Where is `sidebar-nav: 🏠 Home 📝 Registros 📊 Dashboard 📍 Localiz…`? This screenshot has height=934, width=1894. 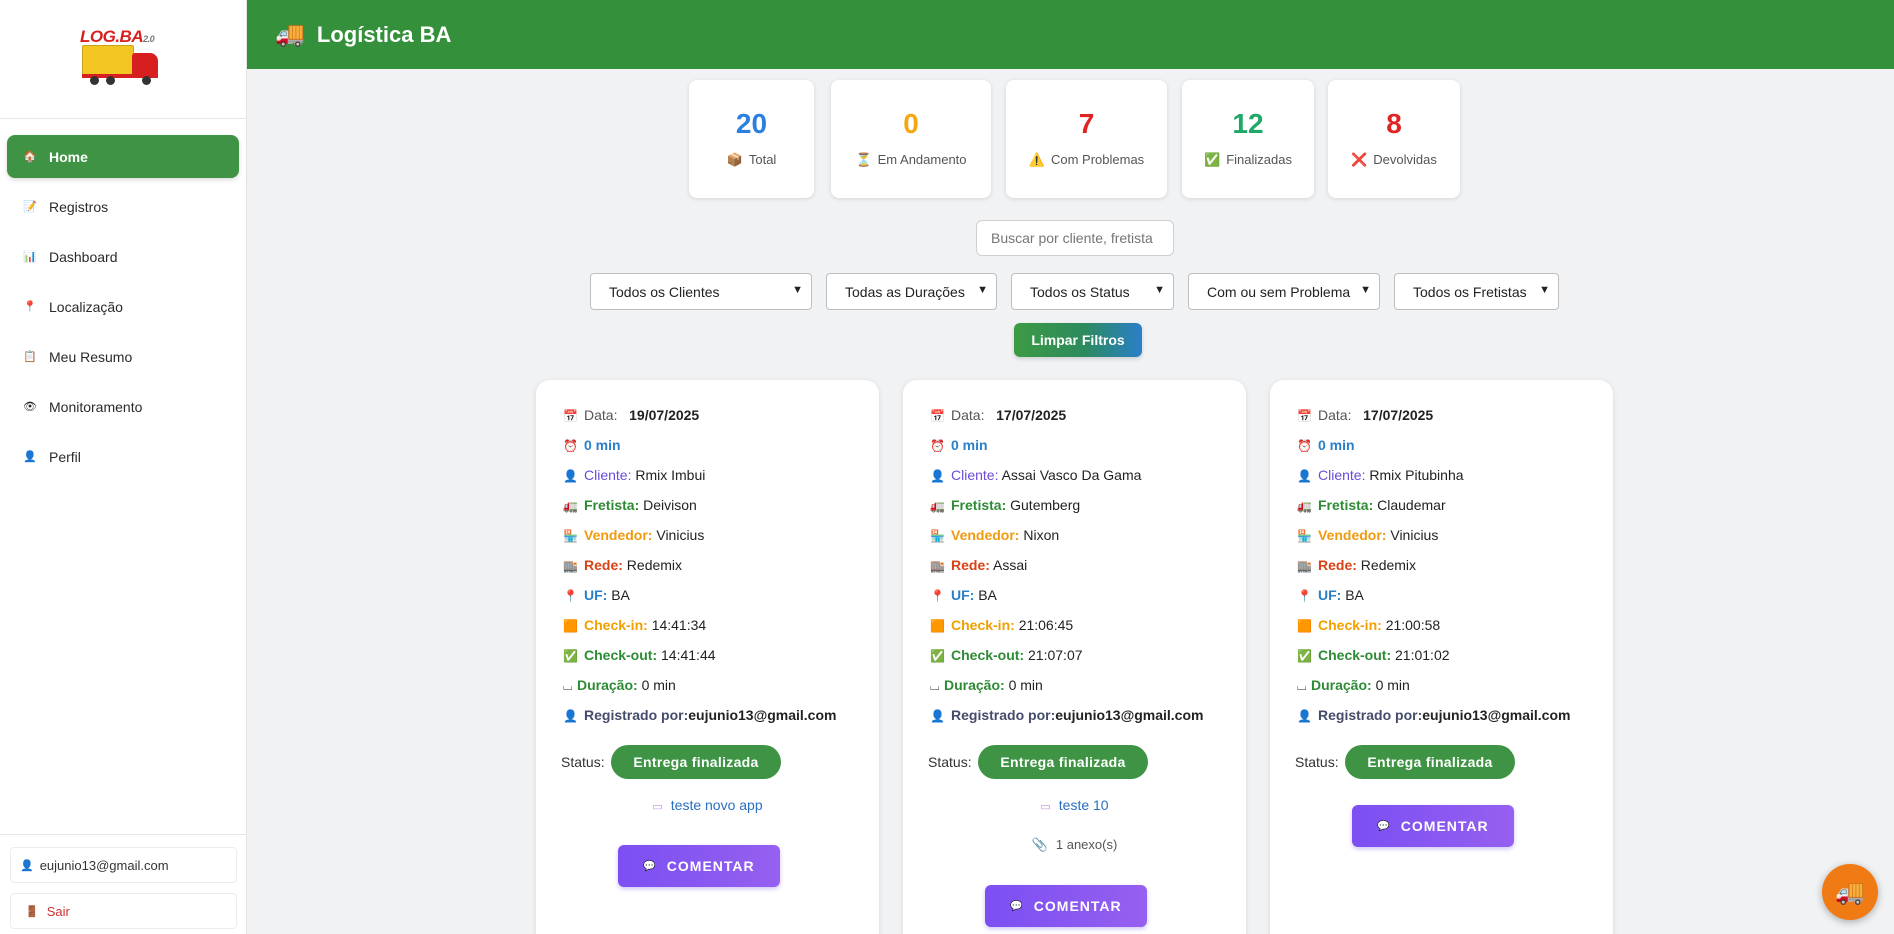 sidebar-nav: 🏠 Home 📝 Registros 📊 Dashboard 📍 Localiz… is located at coordinates (123, 298).